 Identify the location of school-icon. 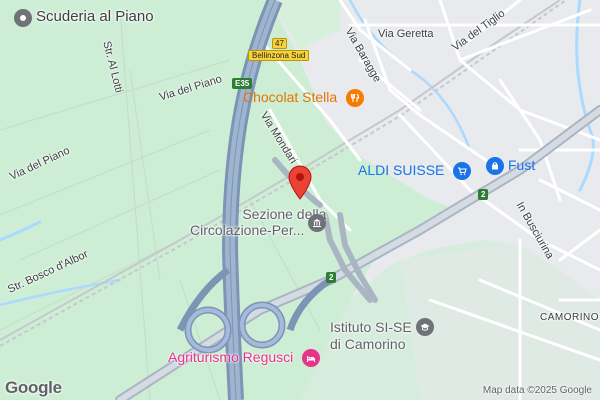
(424, 327).